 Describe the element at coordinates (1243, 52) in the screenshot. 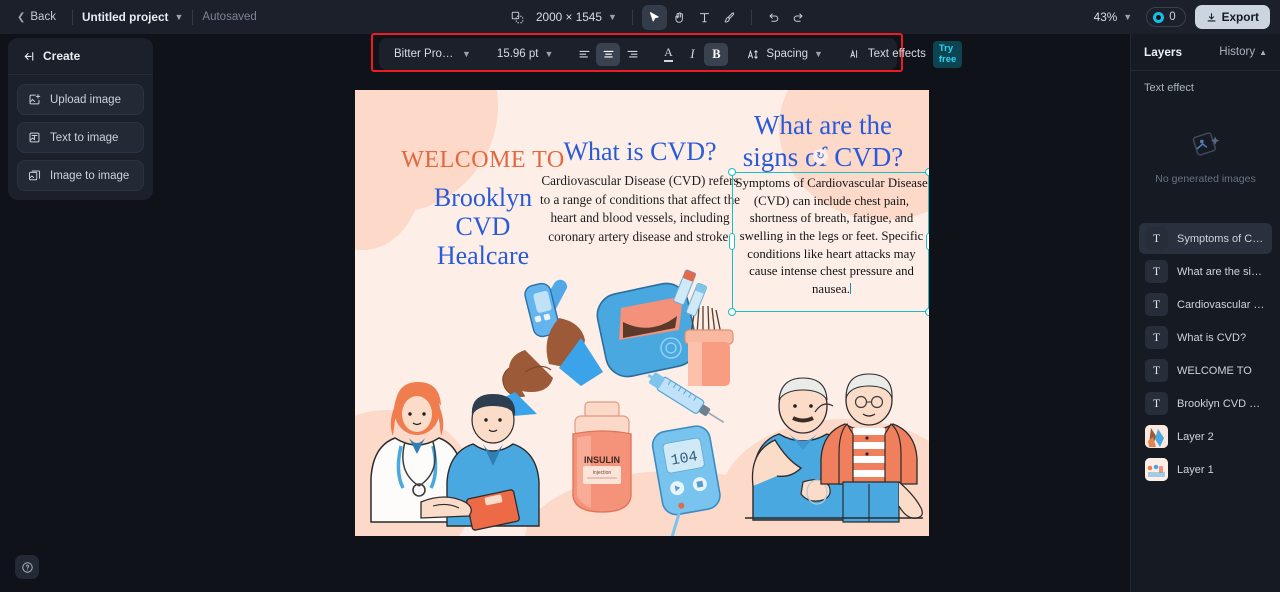

I see `history-toggle: History ▲` at that location.